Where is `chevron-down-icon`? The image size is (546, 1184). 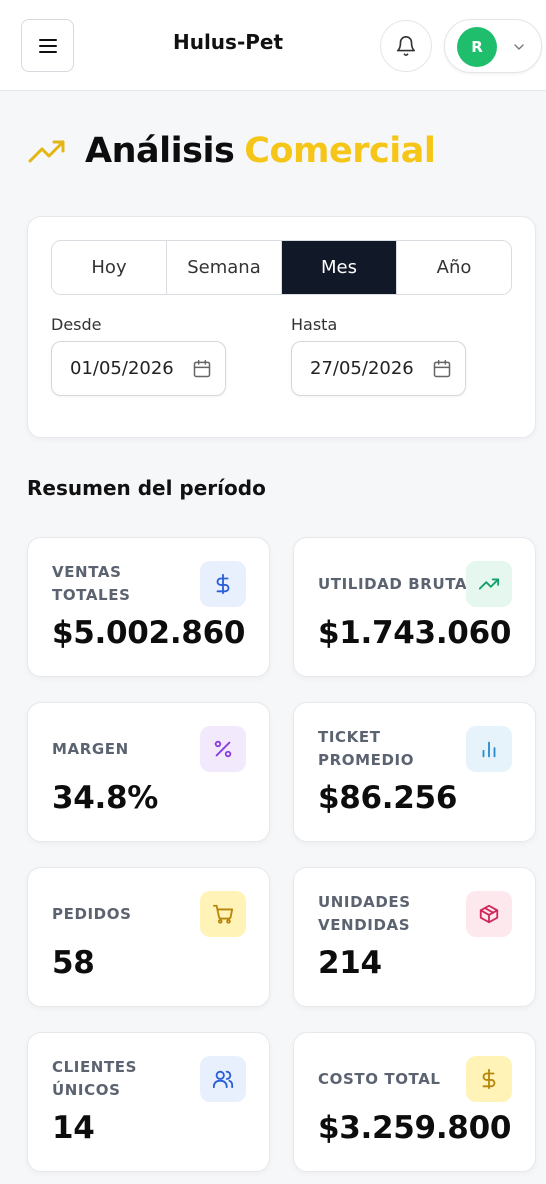
chevron-down-icon is located at coordinates (519, 47).